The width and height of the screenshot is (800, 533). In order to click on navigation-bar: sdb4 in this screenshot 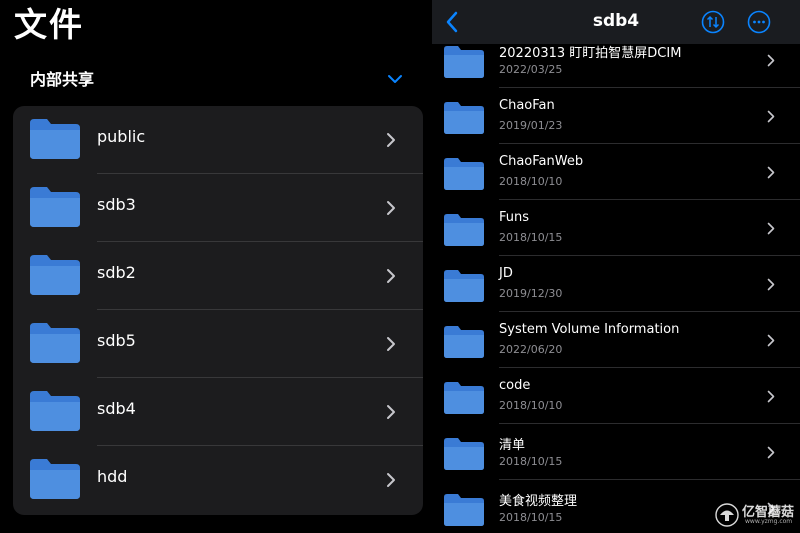, I will do `click(616, 22)`.